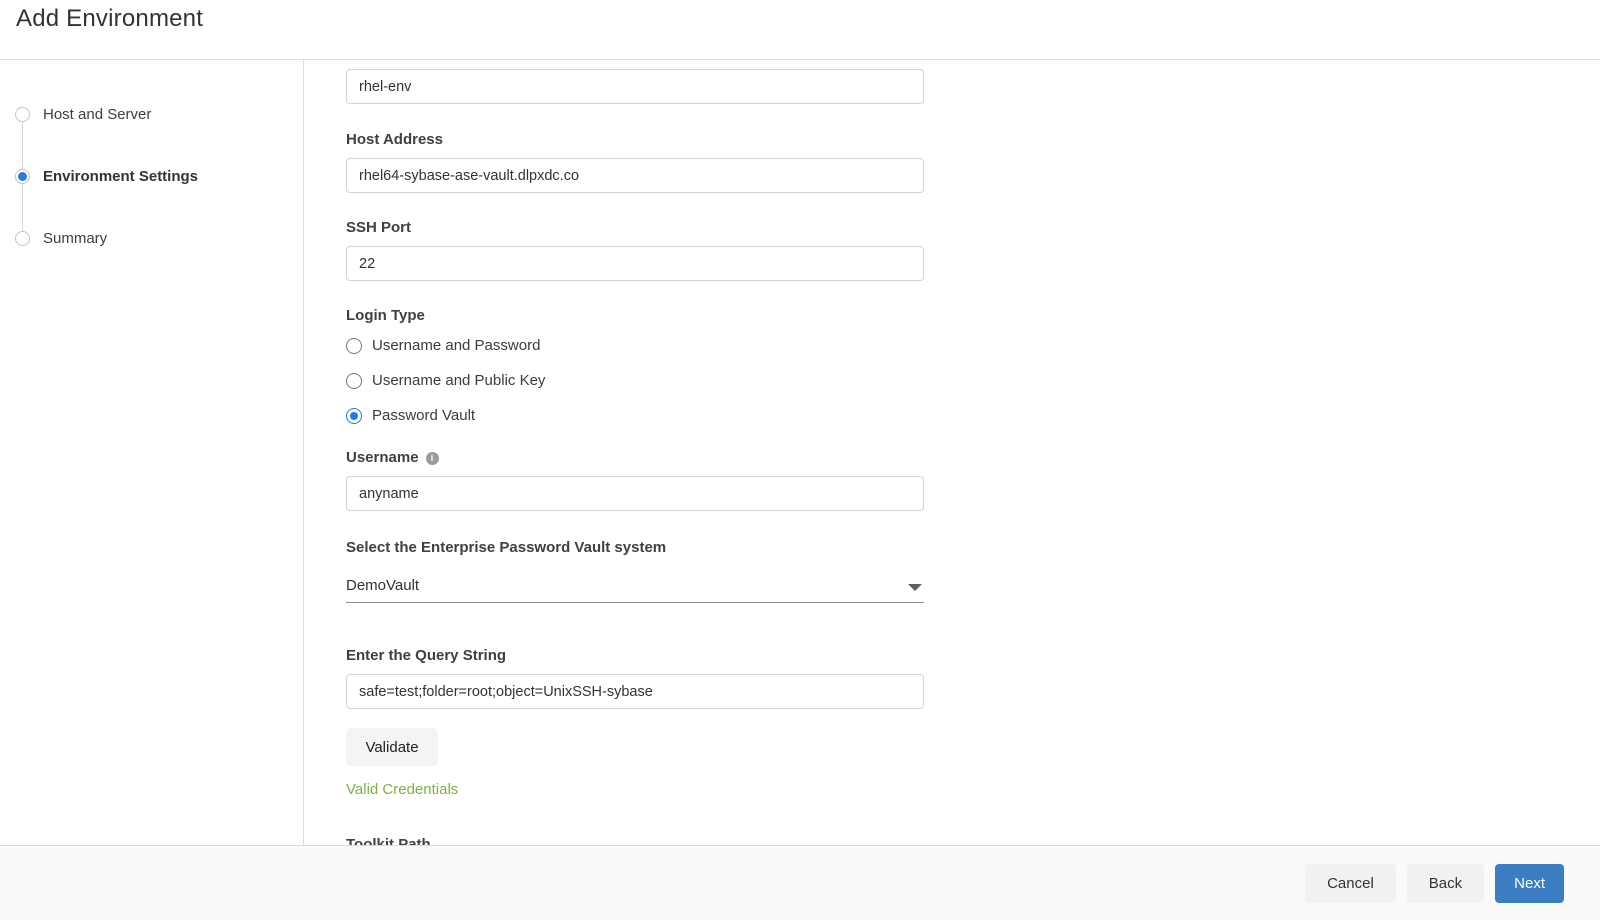 The image size is (1600, 921). Describe the element at coordinates (110, 18) in the screenshot. I see `page-title: Add Environment` at that location.